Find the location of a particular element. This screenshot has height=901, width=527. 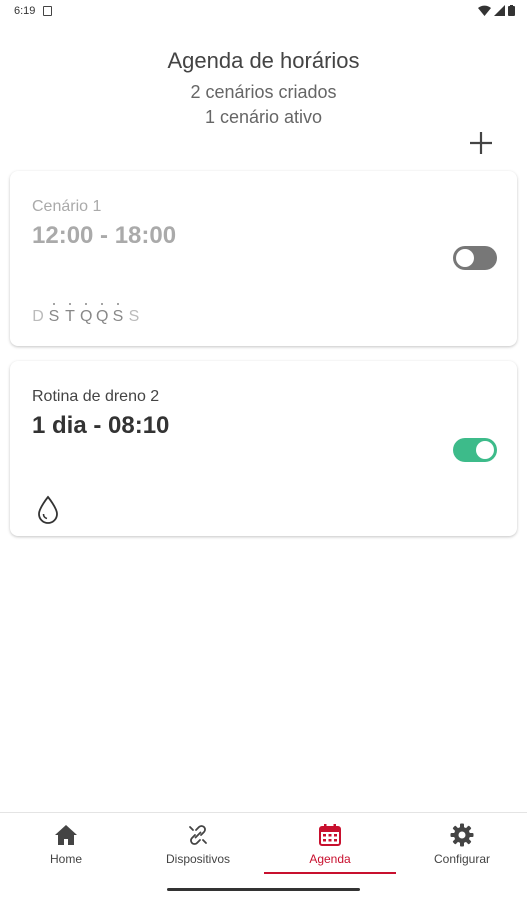

battery-icon is located at coordinates (511, 10).